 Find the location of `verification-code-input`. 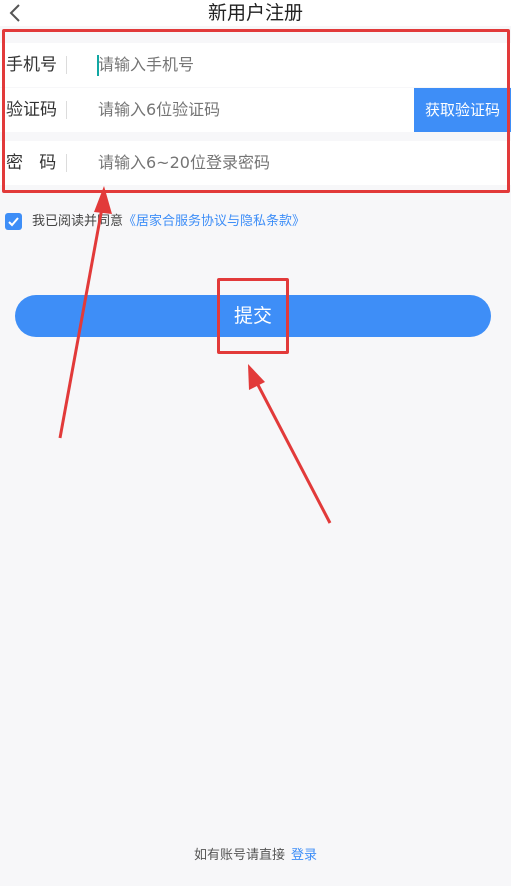

verification-code-input is located at coordinates (248, 110).